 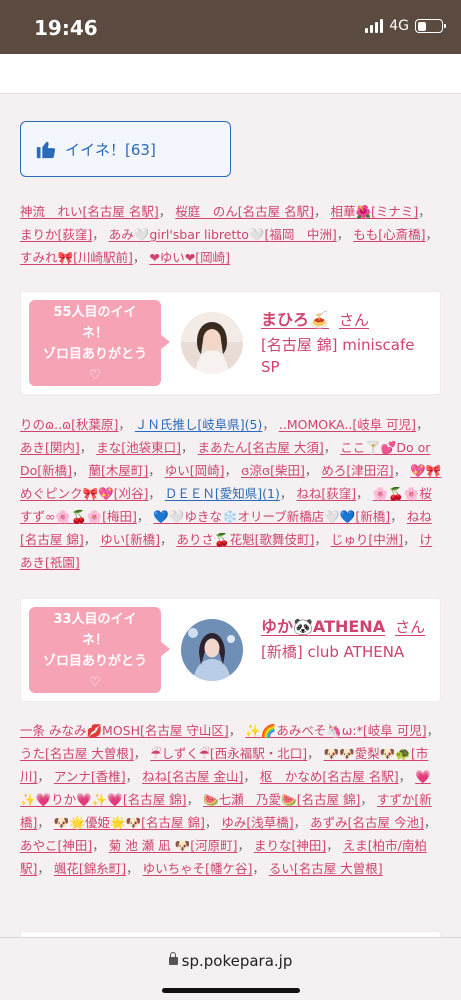 I want to click on liked-by-link: もも[心斎橋], so click(x=389, y=234).